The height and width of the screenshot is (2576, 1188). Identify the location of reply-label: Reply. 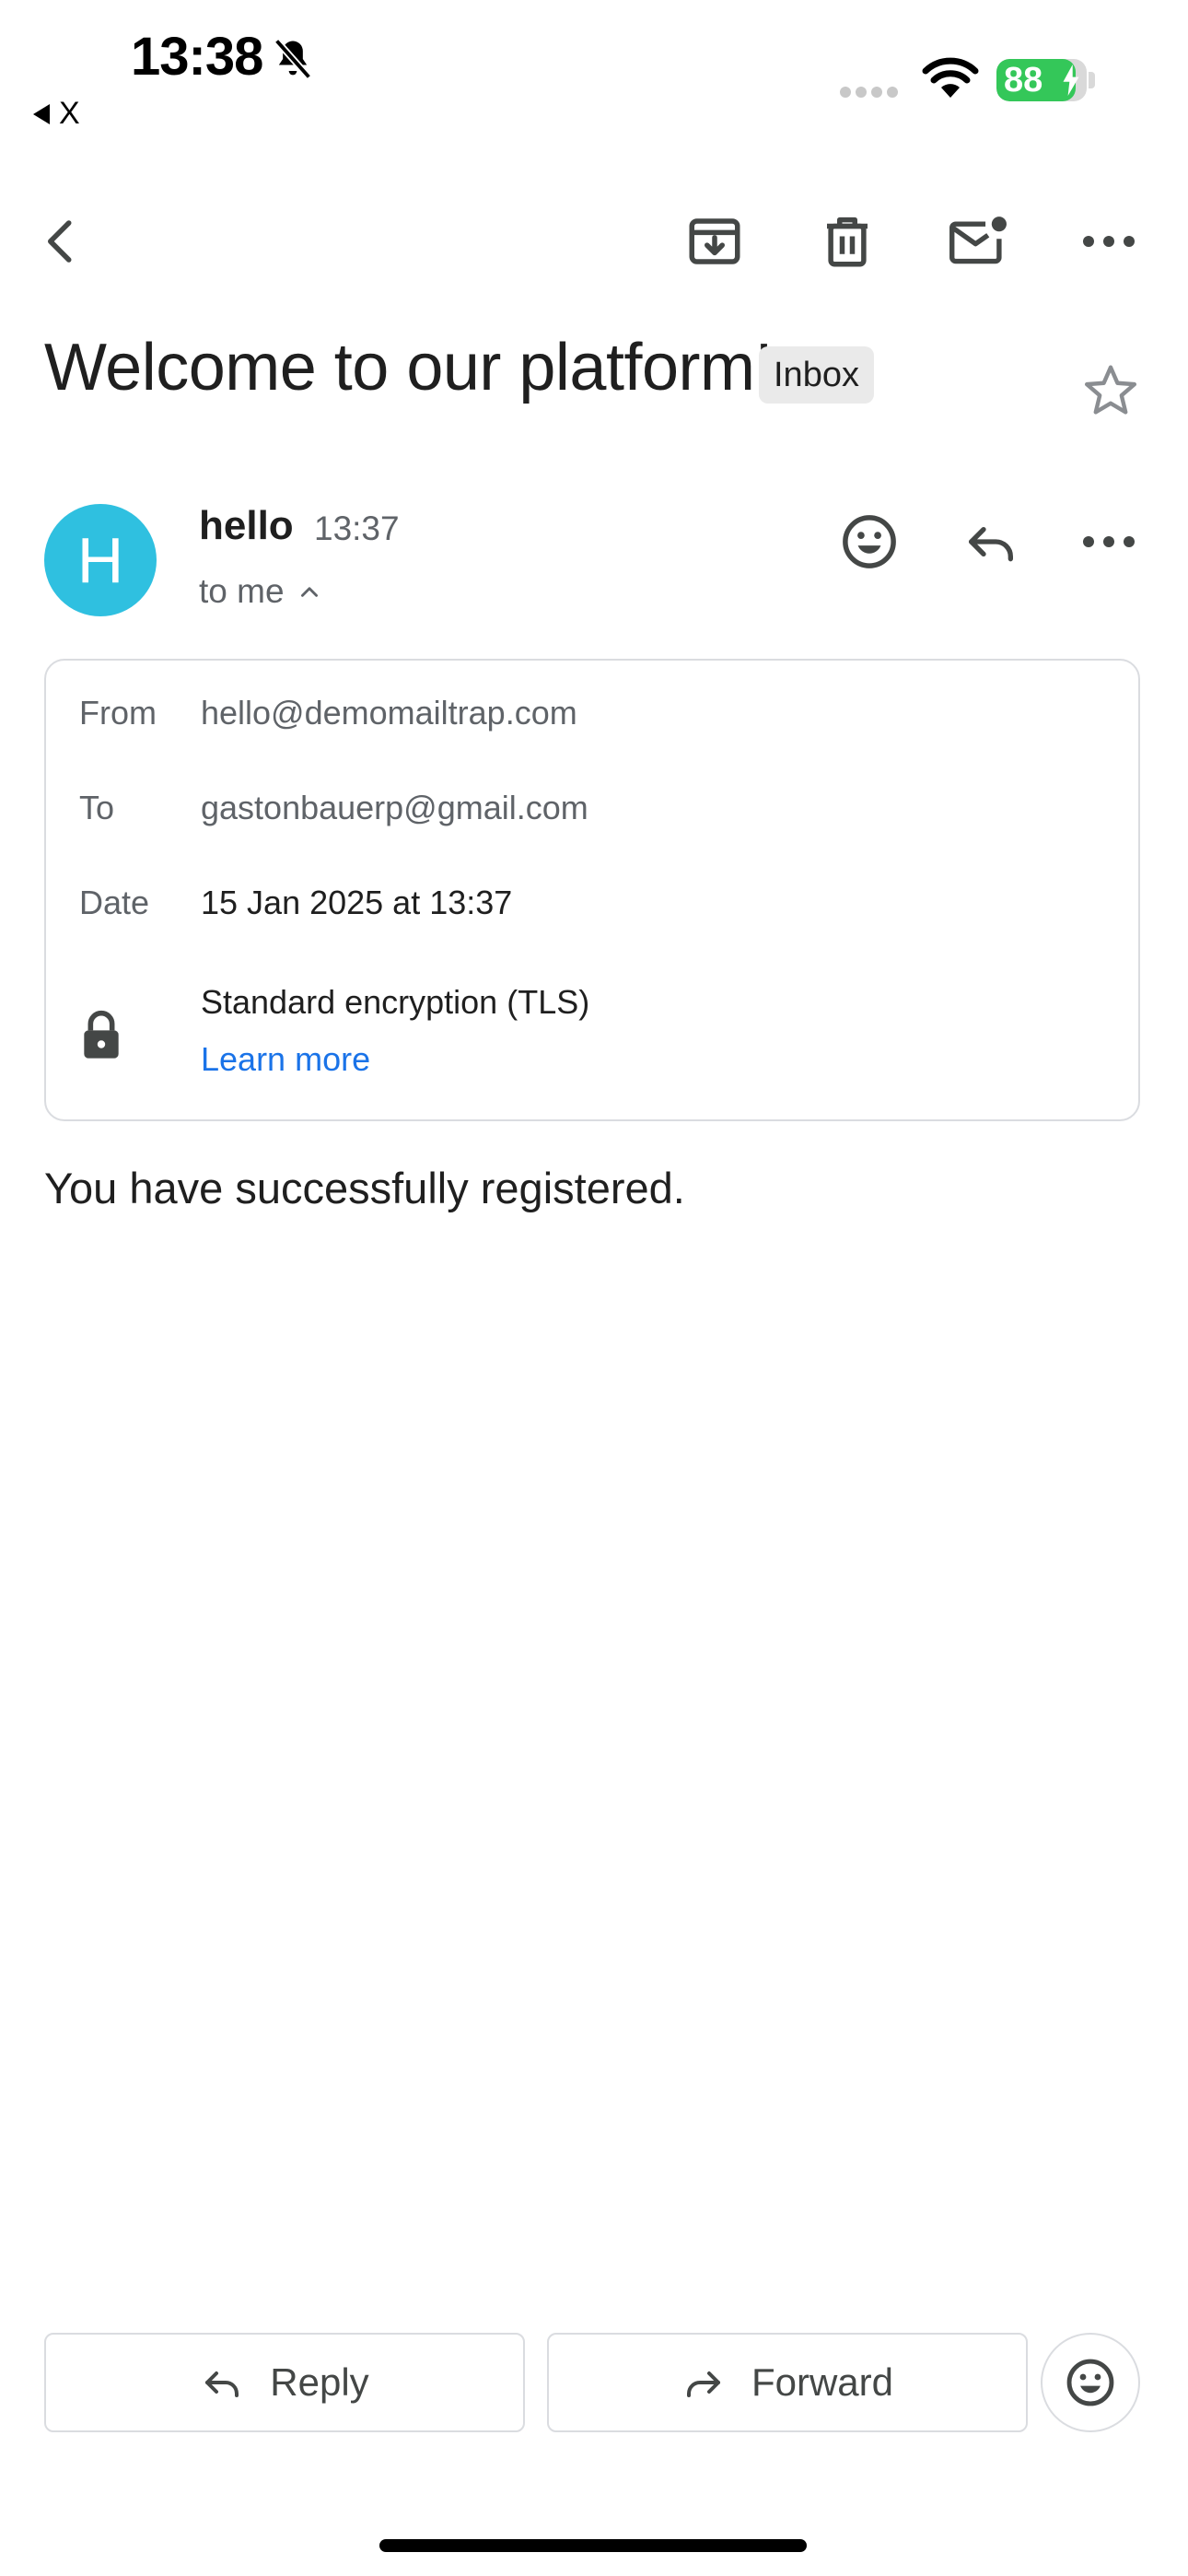
(319, 2382).